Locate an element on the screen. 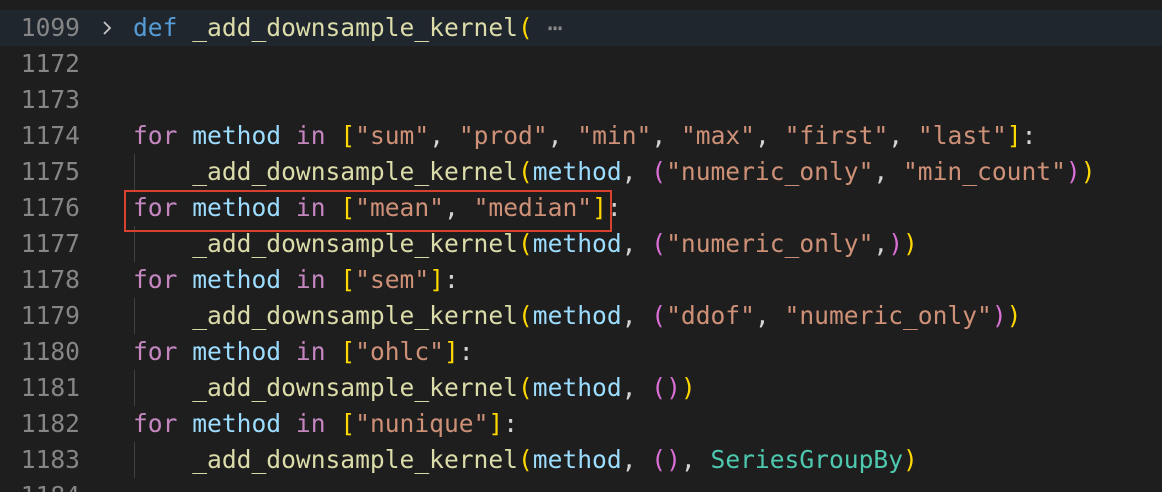 This screenshot has height=492, width=1162. chevron-right-icon is located at coordinates (107, 28).